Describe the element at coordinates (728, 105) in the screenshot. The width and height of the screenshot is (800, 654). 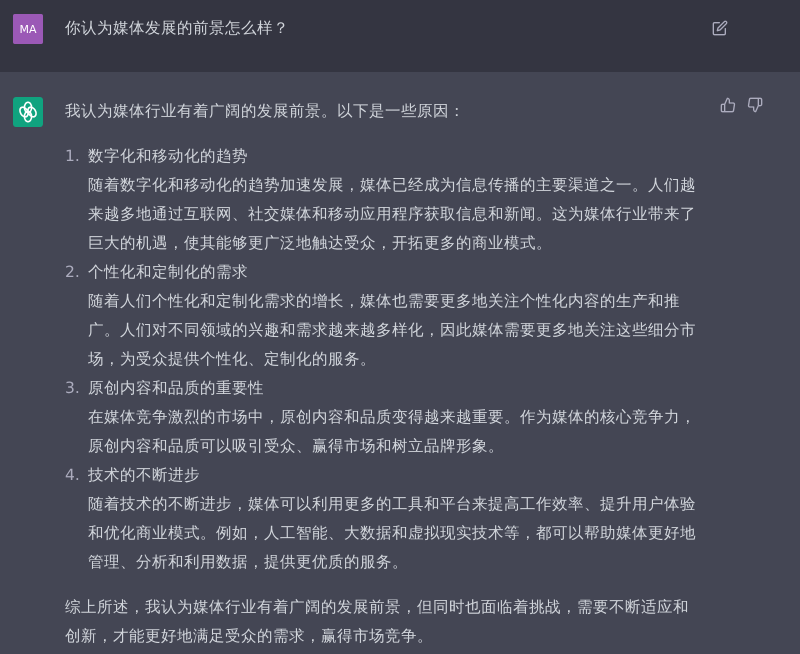
I see `thumbs-up-icon` at that location.